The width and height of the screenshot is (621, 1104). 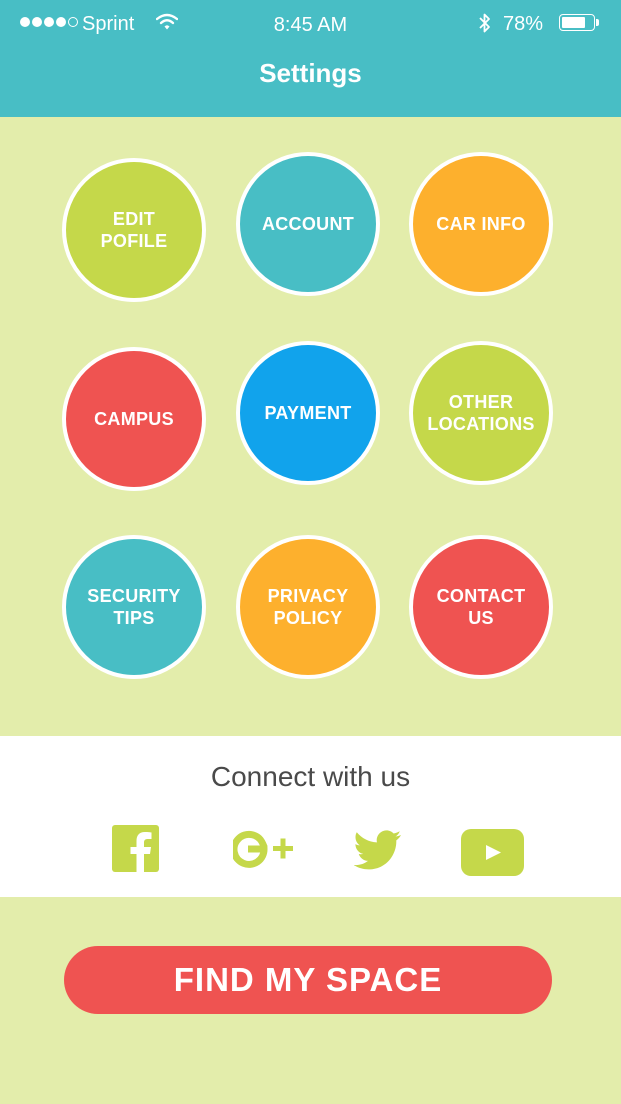 I want to click on menu-item-label: CAR INFO, so click(x=481, y=224).